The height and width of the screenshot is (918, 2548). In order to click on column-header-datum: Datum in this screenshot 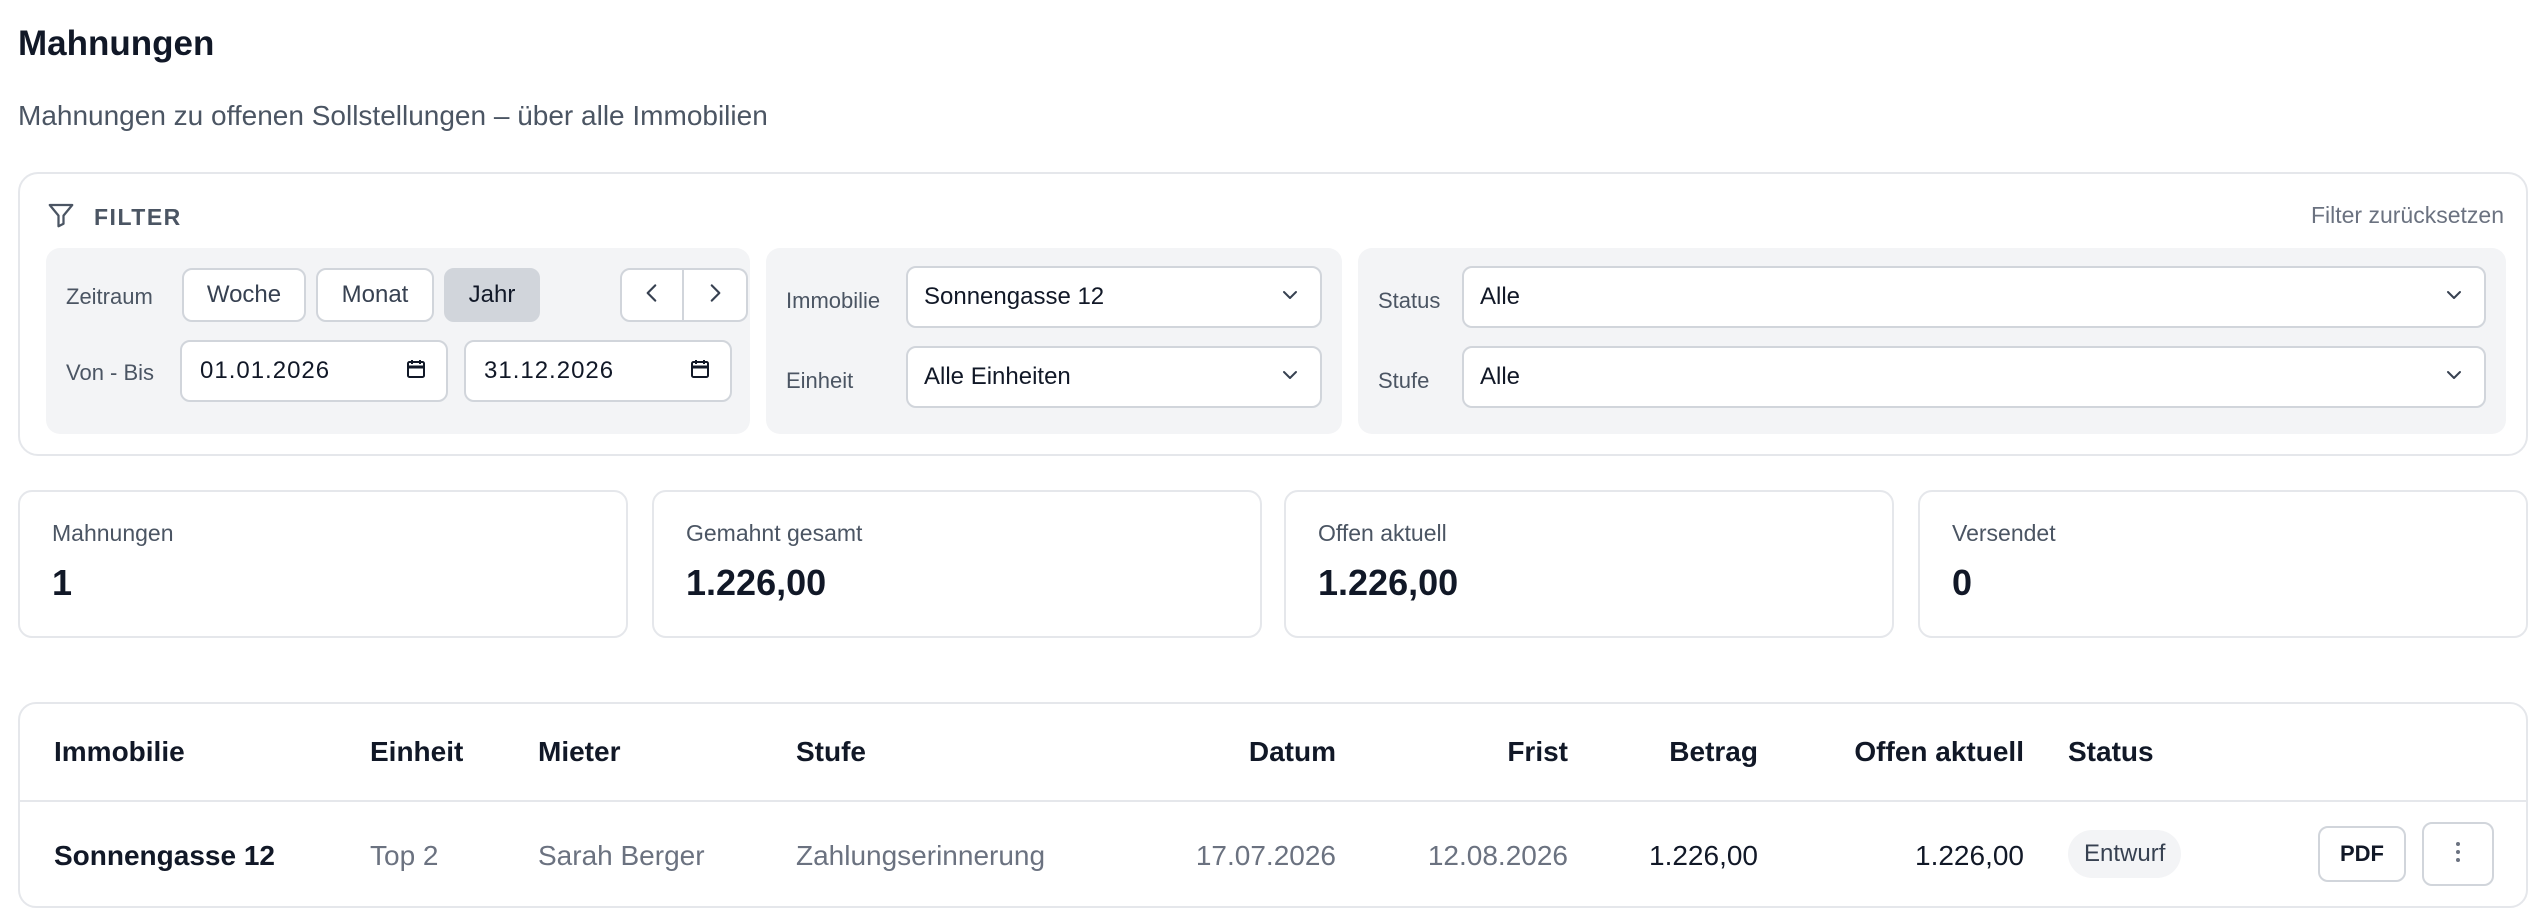, I will do `click(1292, 752)`.